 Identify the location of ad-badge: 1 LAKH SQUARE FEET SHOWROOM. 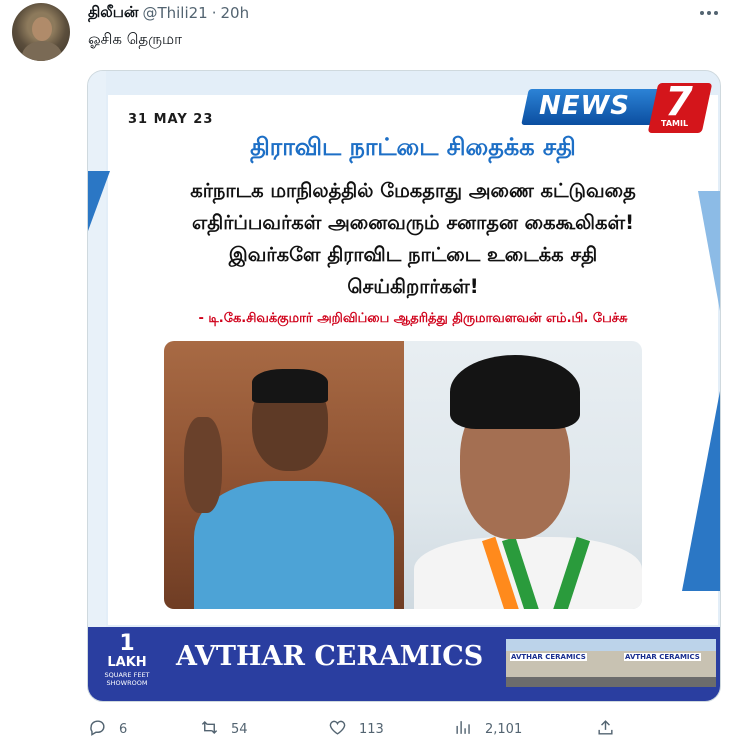
(127, 664).